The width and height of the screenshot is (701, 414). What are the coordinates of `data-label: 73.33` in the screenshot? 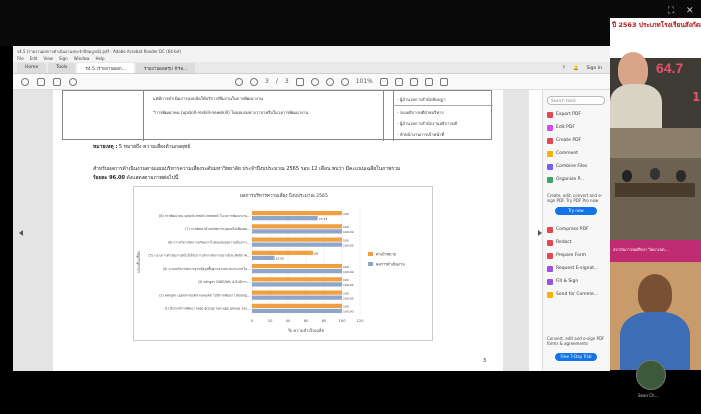 It's located at (323, 219).